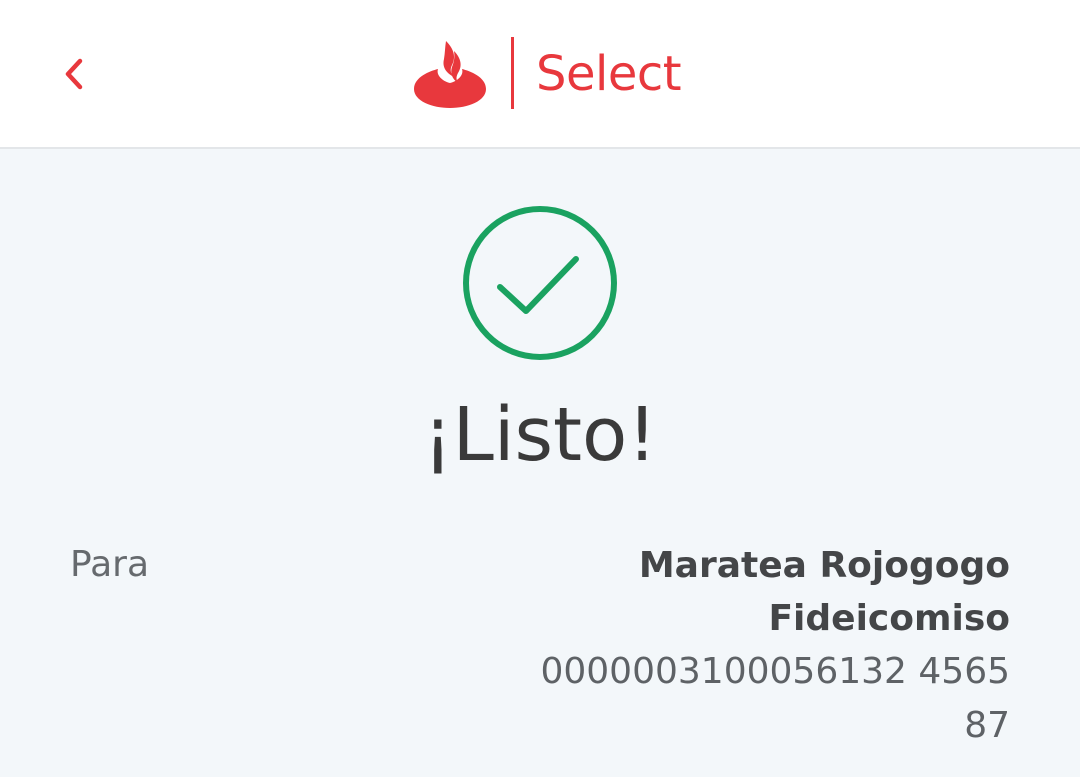 This screenshot has width=1080, height=777. I want to click on brand-logo: Select, so click(547, 73).